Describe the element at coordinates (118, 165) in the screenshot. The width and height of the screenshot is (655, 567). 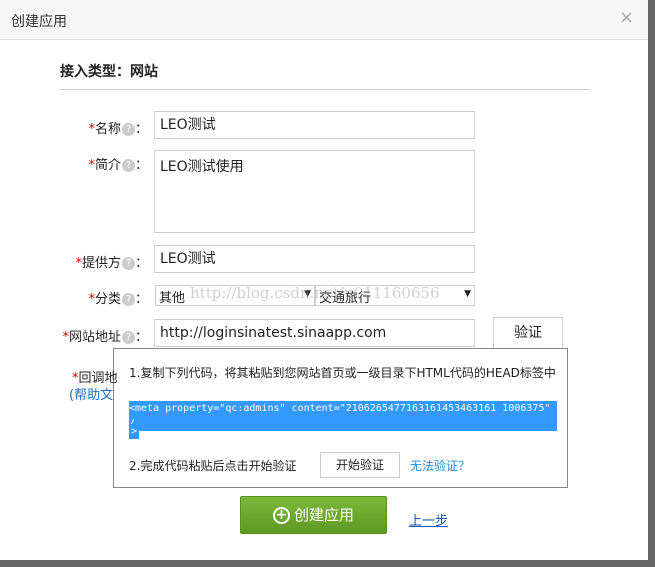
I see `intro-label: *简介?：` at that location.